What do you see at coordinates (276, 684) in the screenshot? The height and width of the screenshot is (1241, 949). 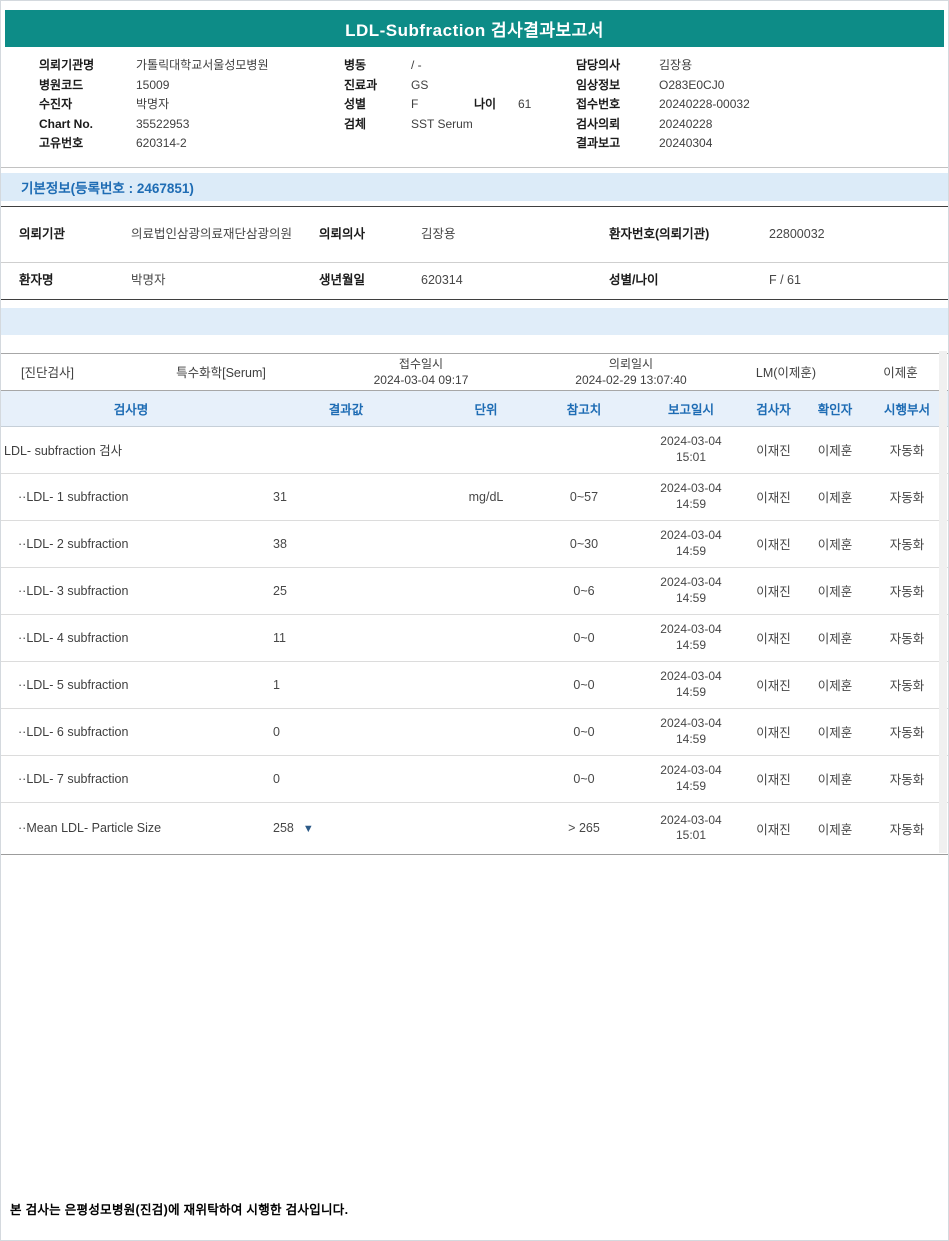 I see `result-value: 1` at bounding box center [276, 684].